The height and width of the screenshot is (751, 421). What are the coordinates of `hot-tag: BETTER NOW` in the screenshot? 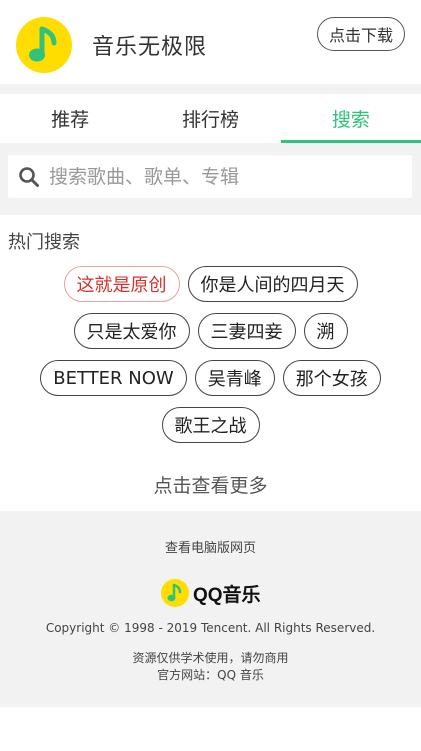 It's located at (113, 378).